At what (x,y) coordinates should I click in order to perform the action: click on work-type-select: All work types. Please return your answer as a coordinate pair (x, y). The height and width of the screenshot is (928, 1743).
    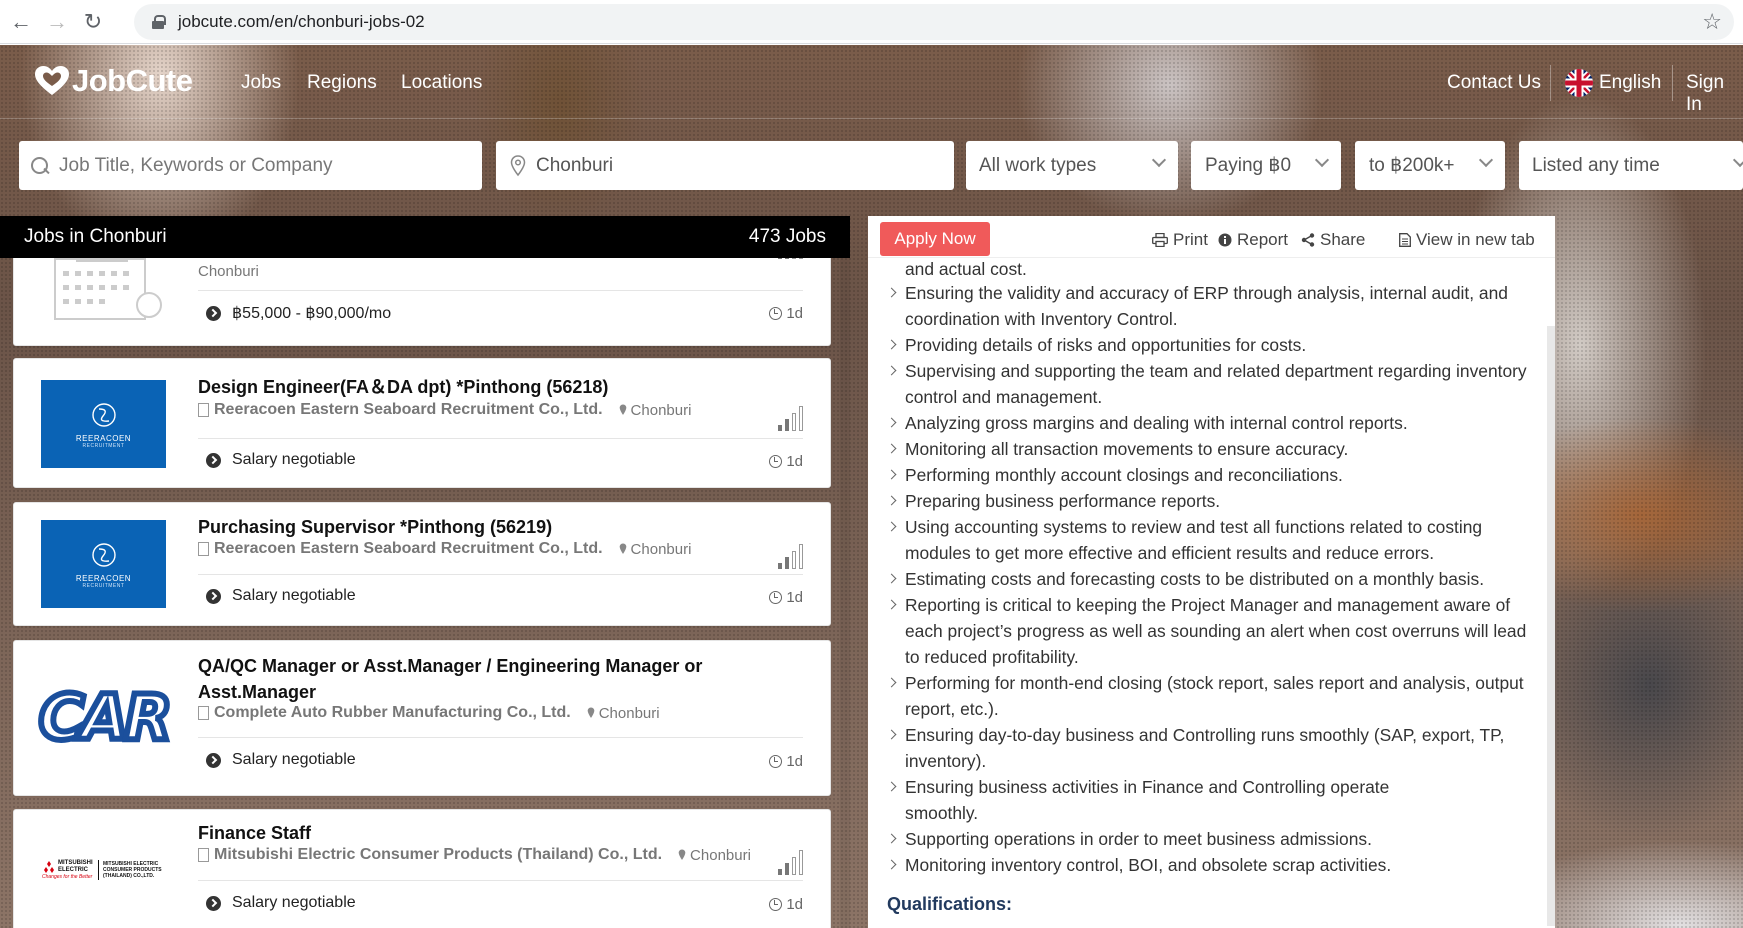
    Looking at the image, I should click on (1072, 165).